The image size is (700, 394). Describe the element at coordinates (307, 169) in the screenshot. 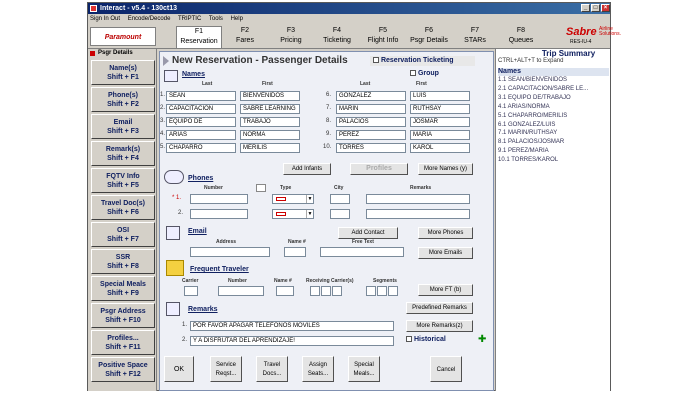

I see `add-infants-button: Add Infants` at that location.